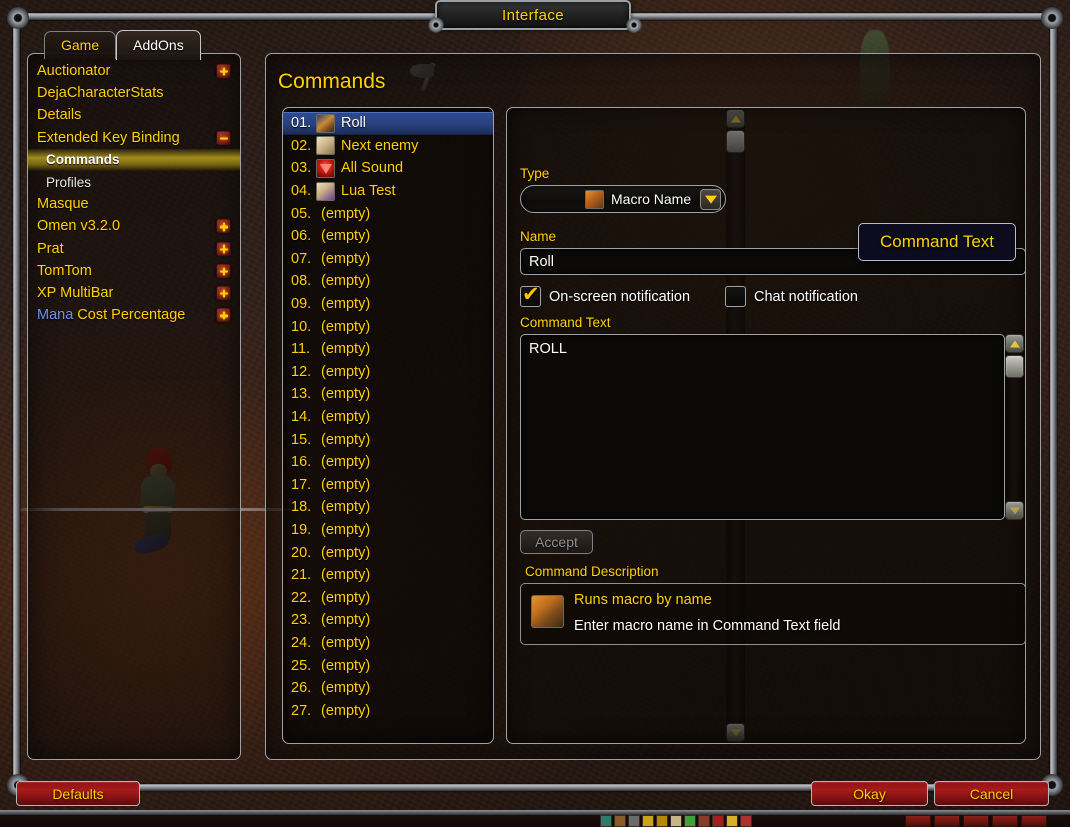  I want to click on command-text-input: ROLL, so click(762, 427).